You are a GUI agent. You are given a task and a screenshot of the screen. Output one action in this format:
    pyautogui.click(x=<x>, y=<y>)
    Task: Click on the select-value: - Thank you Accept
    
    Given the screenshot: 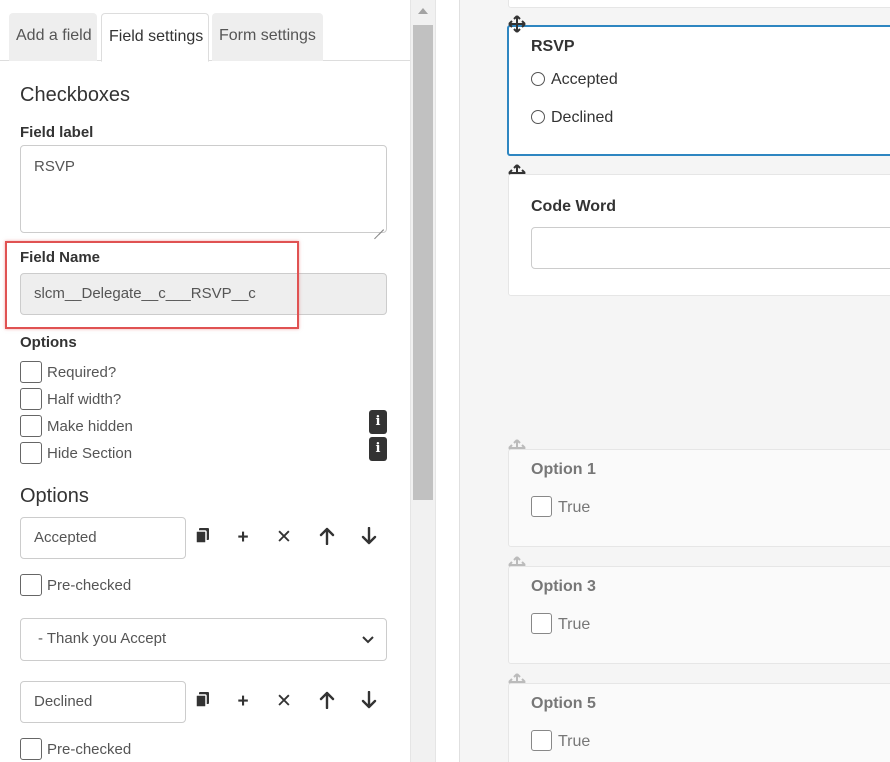 What is the action you would take?
    pyautogui.click(x=102, y=638)
    